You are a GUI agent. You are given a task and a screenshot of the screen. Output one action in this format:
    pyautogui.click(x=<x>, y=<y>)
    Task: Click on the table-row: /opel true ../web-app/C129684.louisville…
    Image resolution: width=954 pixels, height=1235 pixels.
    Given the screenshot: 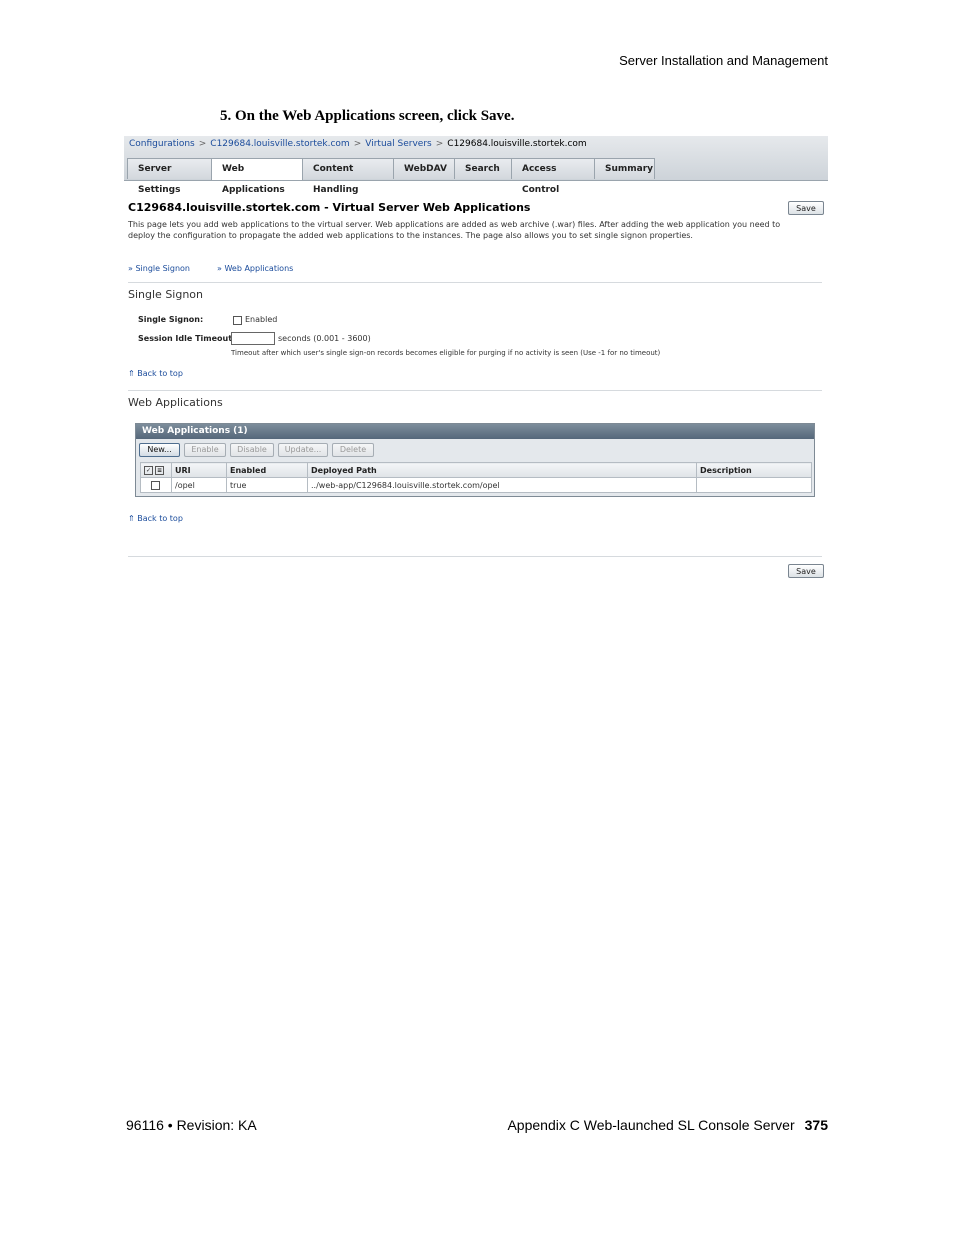 What is the action you would take?
    pyautogui.click(x=476, y=485)
    